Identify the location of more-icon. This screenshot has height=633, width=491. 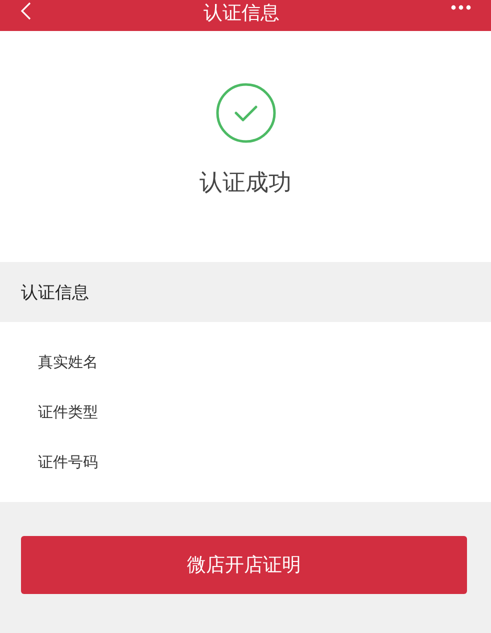
(461, 7).